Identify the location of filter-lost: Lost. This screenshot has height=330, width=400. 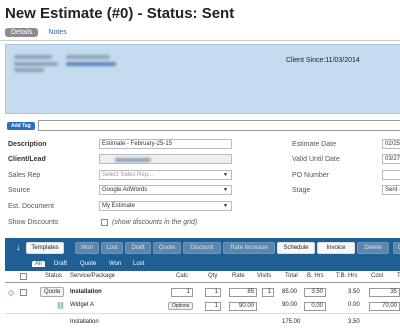
(138, 264).